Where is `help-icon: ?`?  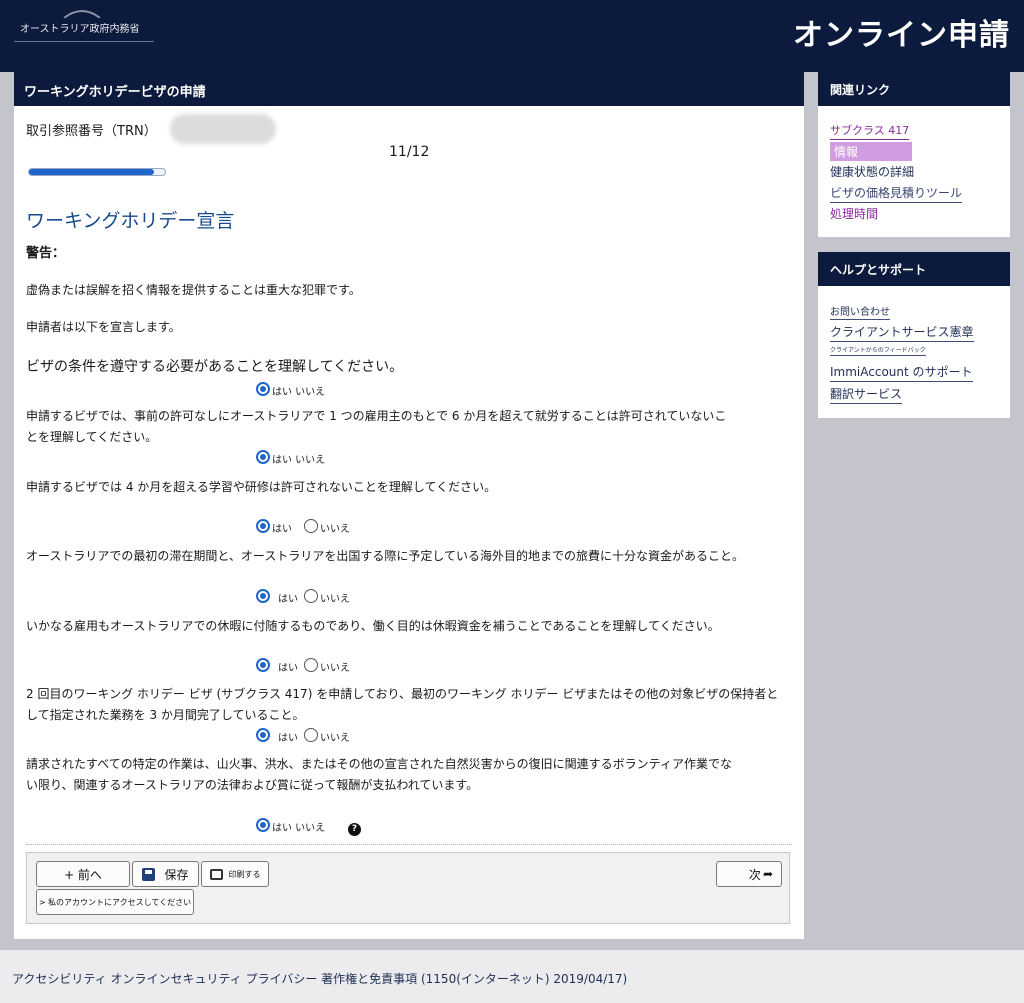
help-icon: ? is located at coordinates (354, 829).